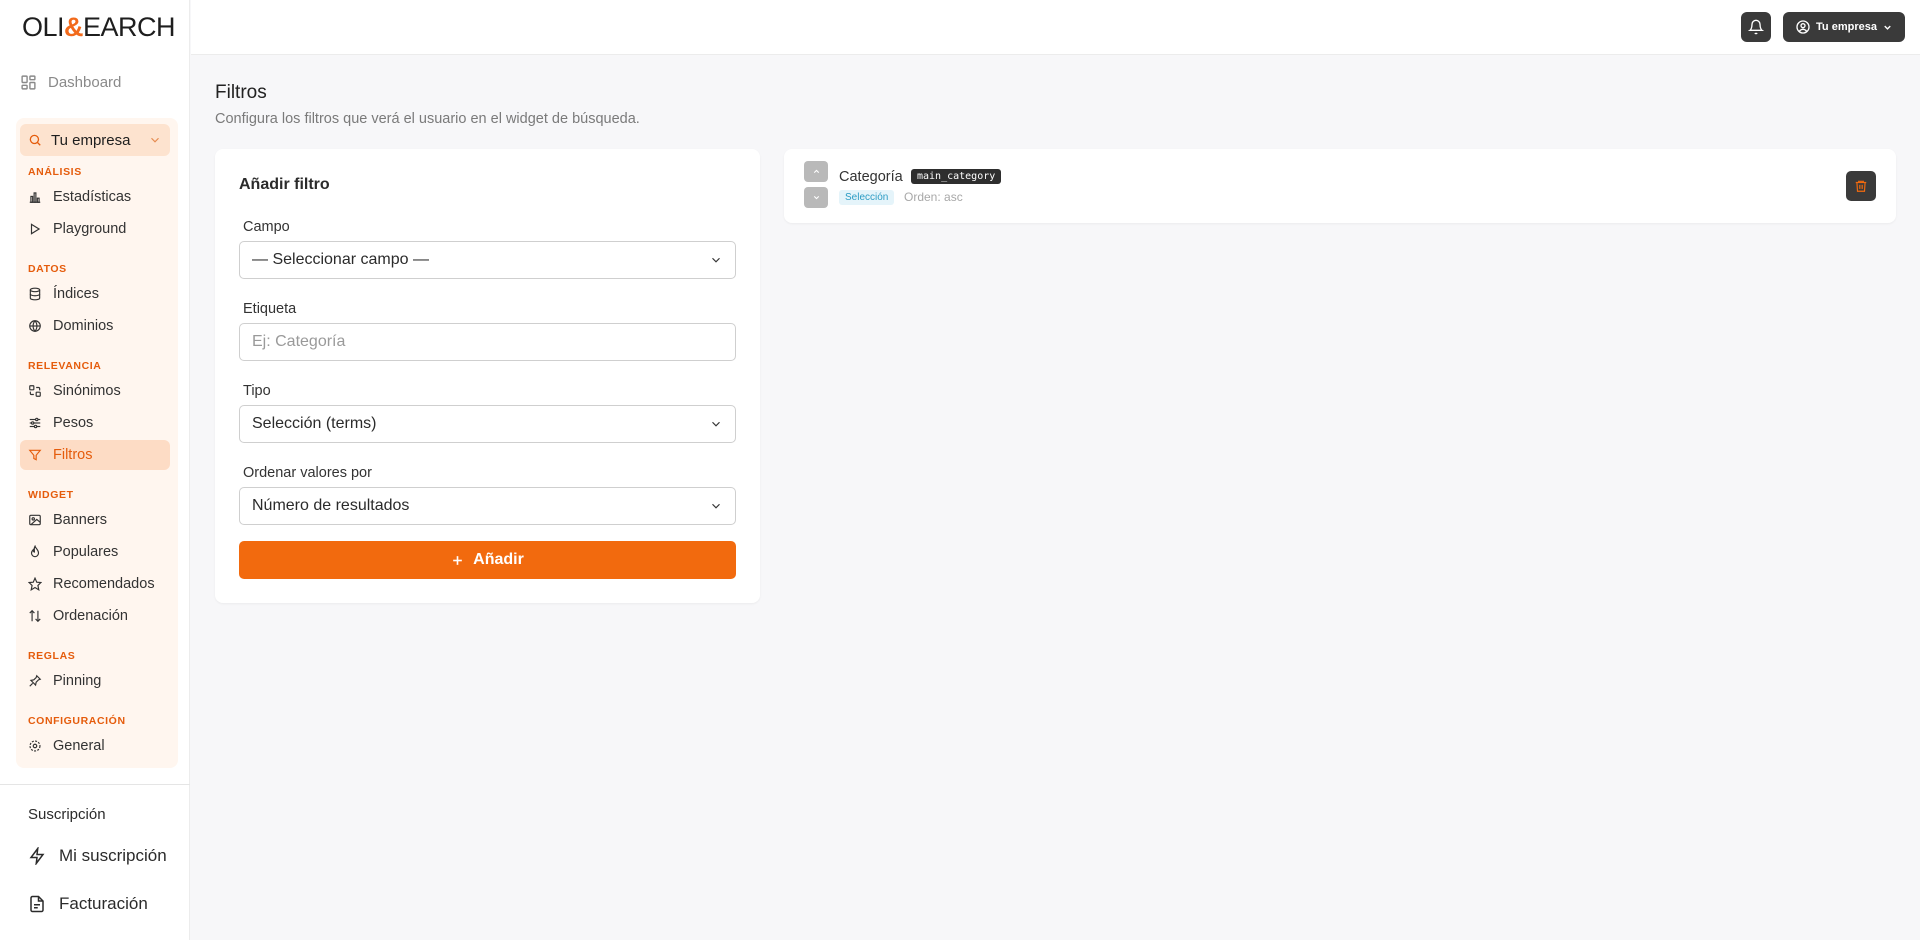  Describe the element at coordinates (95, 455) in the screenshot. I see `sidebar-item-filtros: Filtros` at that location.